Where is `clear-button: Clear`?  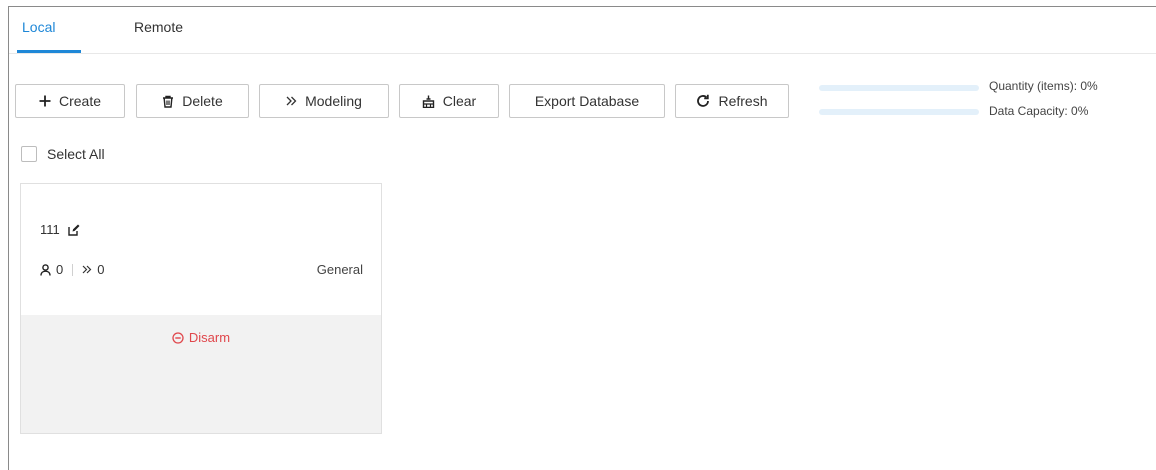
clear-button: Clear is located at coordinates (449, 101).